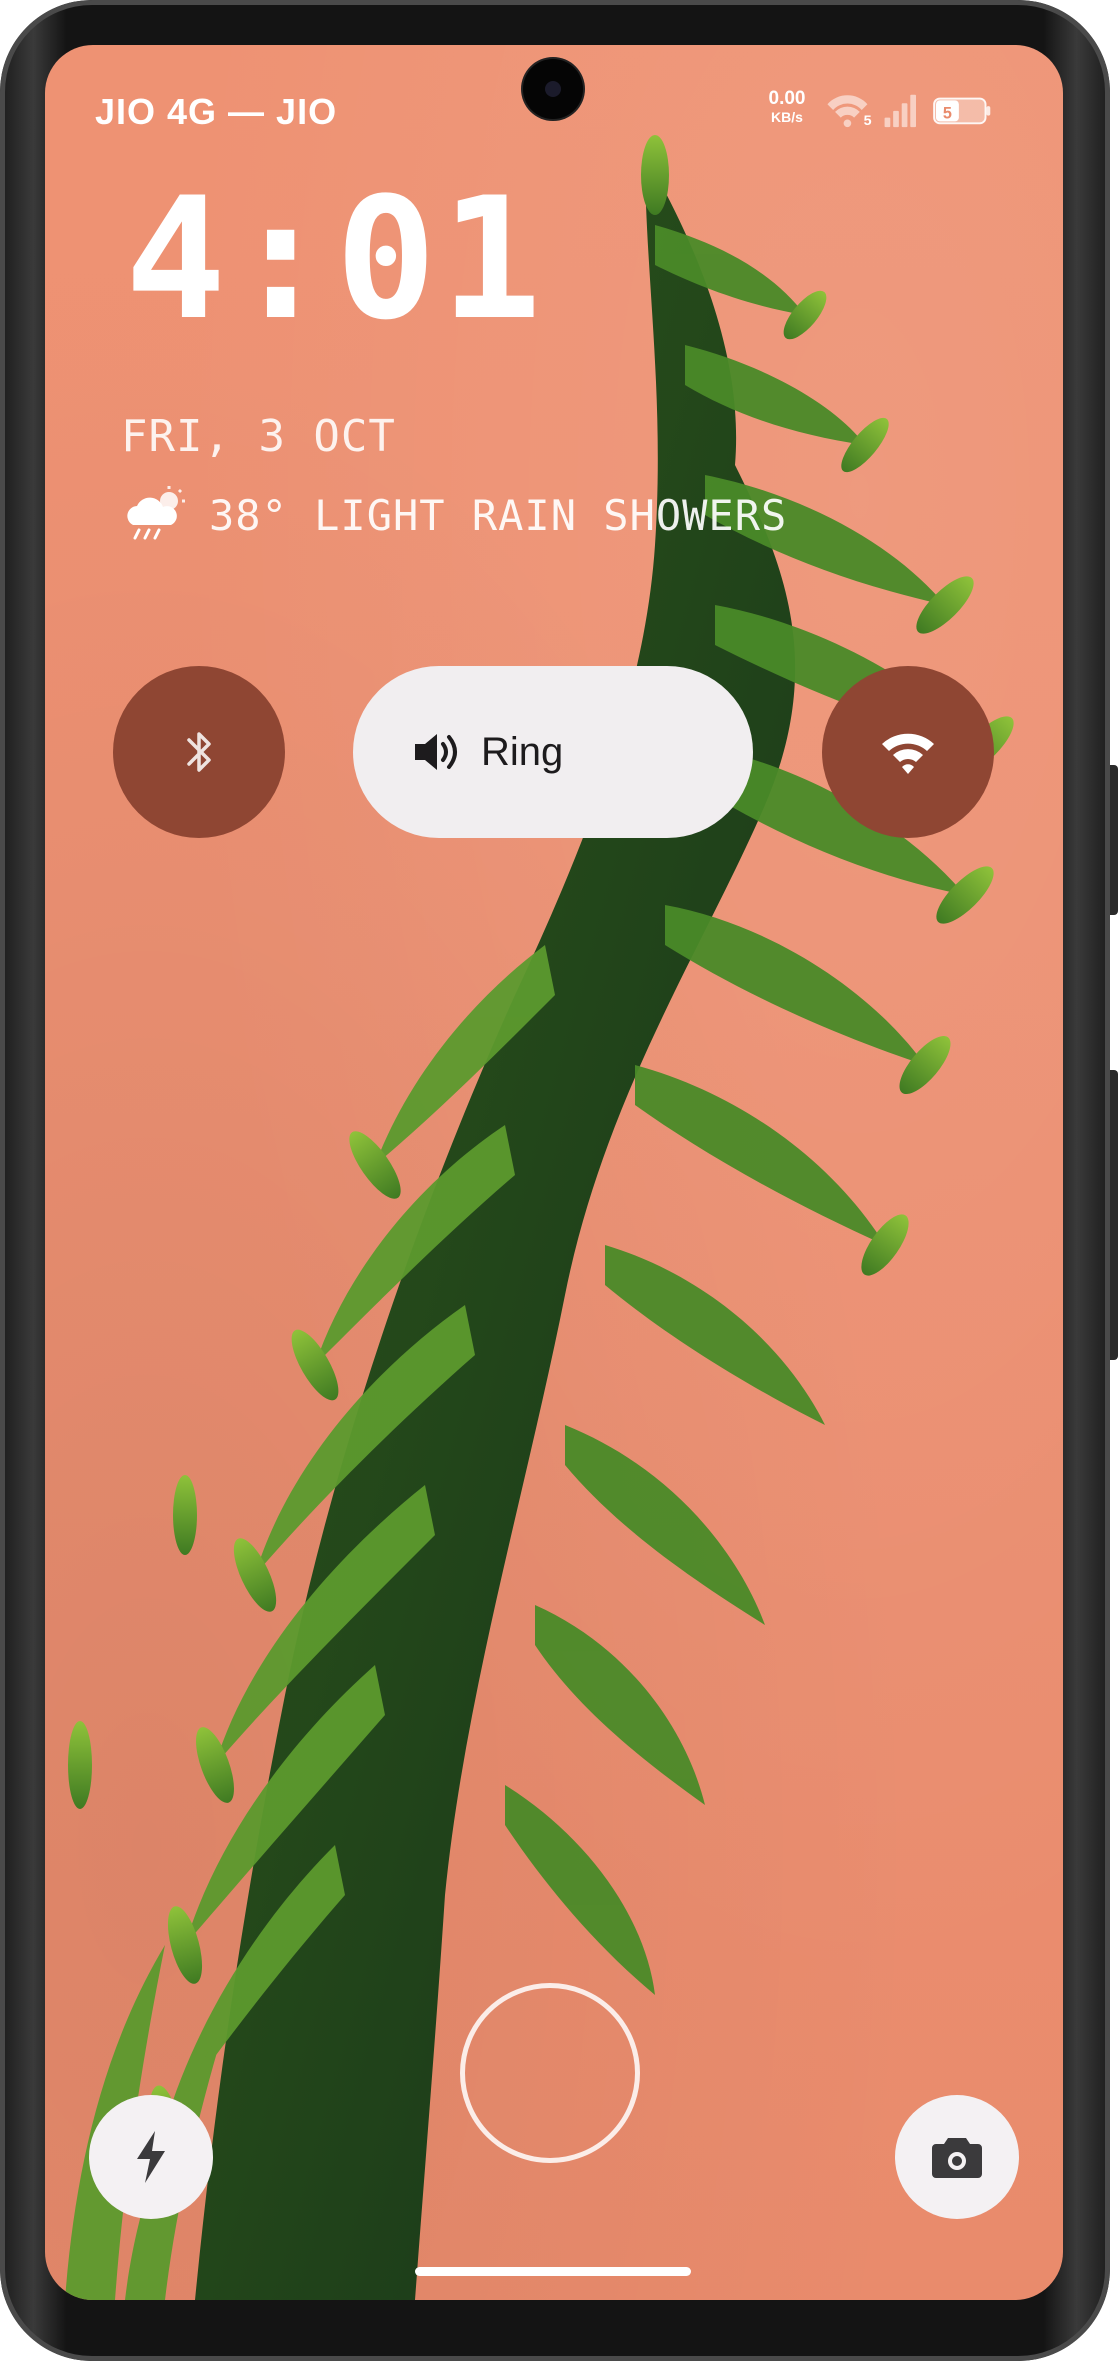 Image resolution: width=1118 pixels, height=2361 pixels. What do you see at coordinates (554, 100) in the screenshot?
I see `status-bar: JIO 4G — JIO 0.00 KB/s 5 5` at bounding box center [554, 100].